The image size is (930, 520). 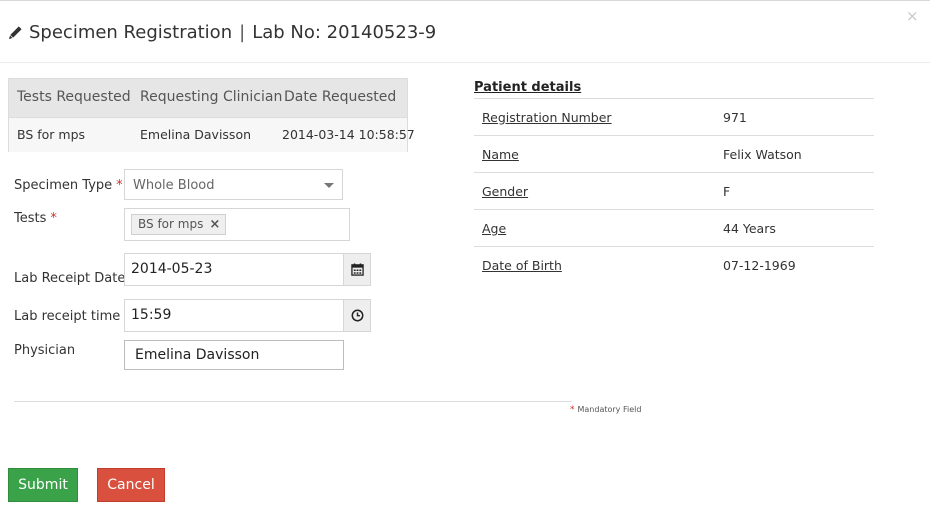 What do you see at coordinates (522, 265) in the screenshot?
I see `date-of-birth-label: Date of Birth` at bounding box center [522, 265].